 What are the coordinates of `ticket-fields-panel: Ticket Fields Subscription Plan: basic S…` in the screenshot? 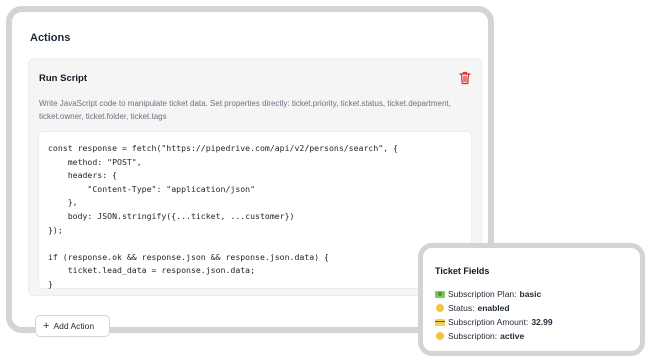 It's located at (531, 299).